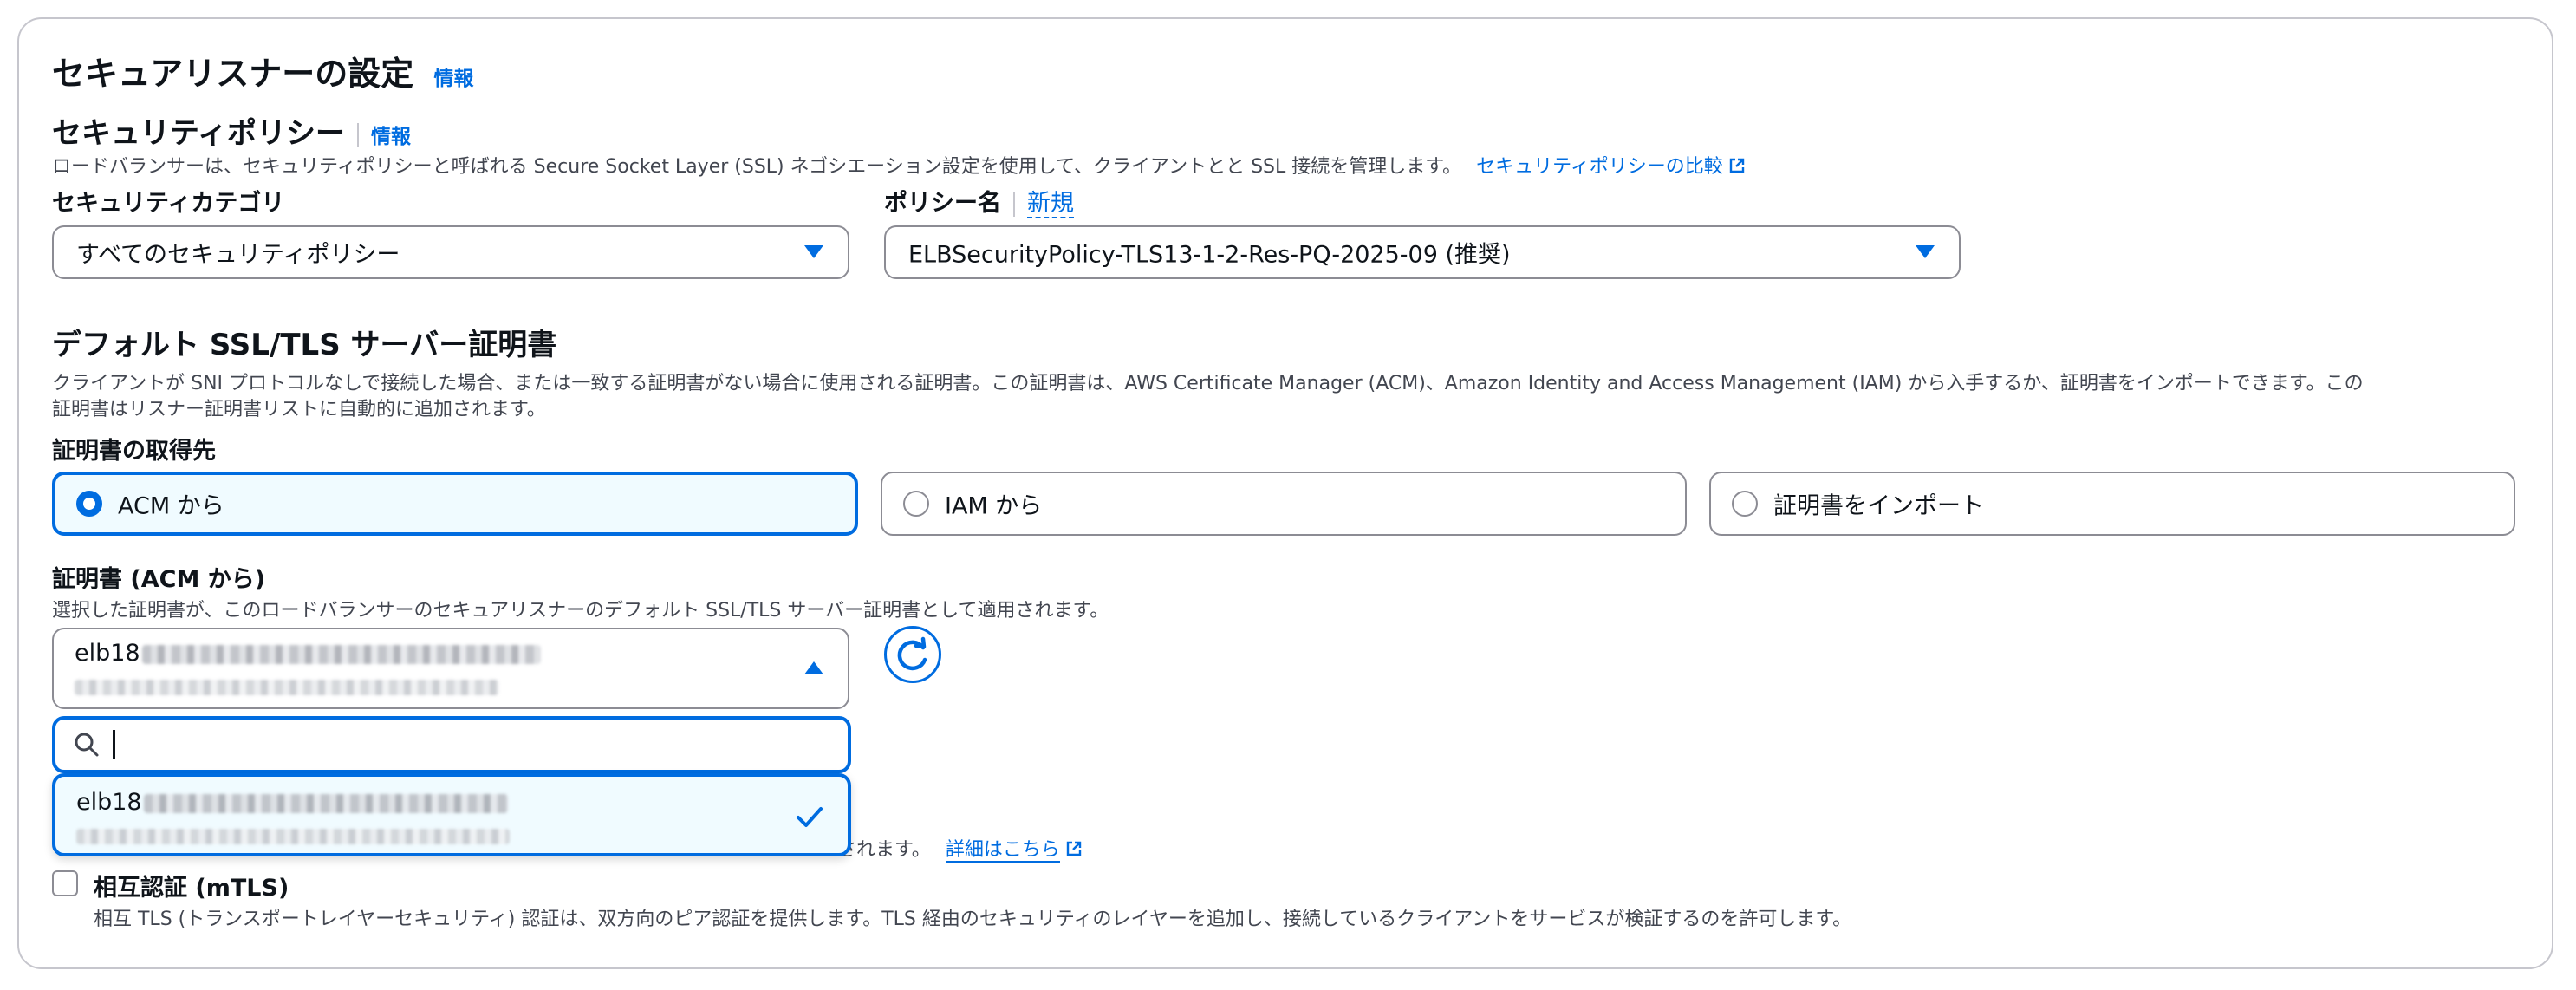 The width and height of the screenshot is (2576, 990). What do you see at coordinates (1284, 504) in the screenshot?
I see `source-tile-iam: IAM から` at bounding box center [1284, 504].